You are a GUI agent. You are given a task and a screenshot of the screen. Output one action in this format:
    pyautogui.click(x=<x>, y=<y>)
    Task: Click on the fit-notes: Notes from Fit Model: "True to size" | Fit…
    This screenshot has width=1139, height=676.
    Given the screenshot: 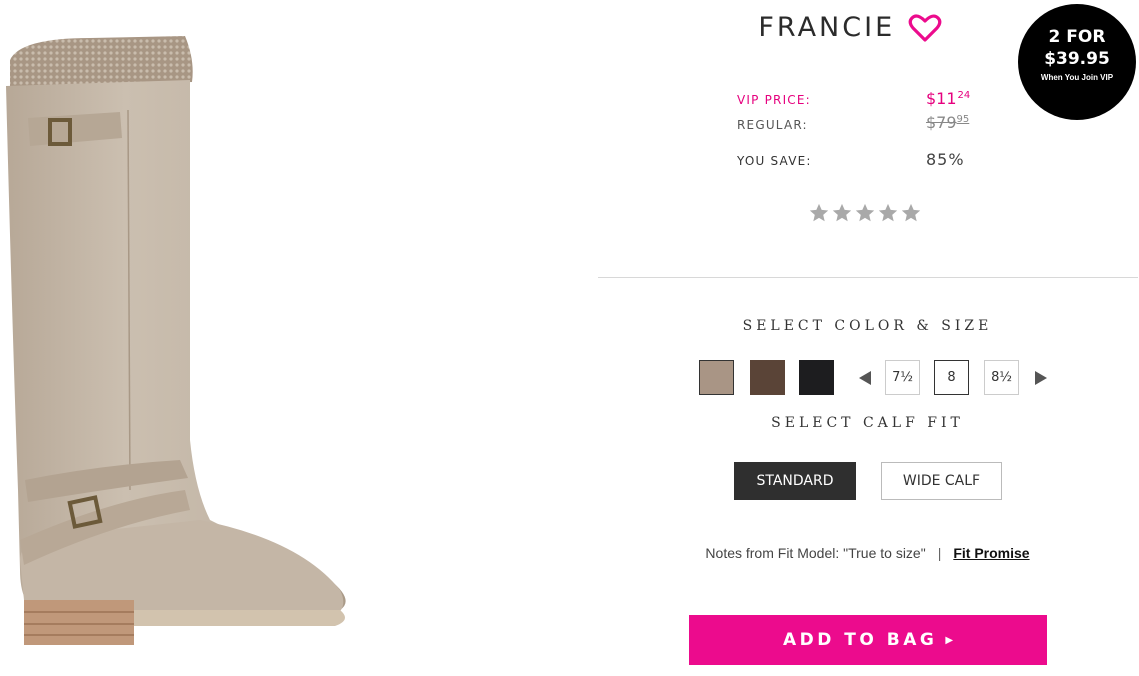 What is the action you would take?
    pyautogui.click(x=867, y=553)
    